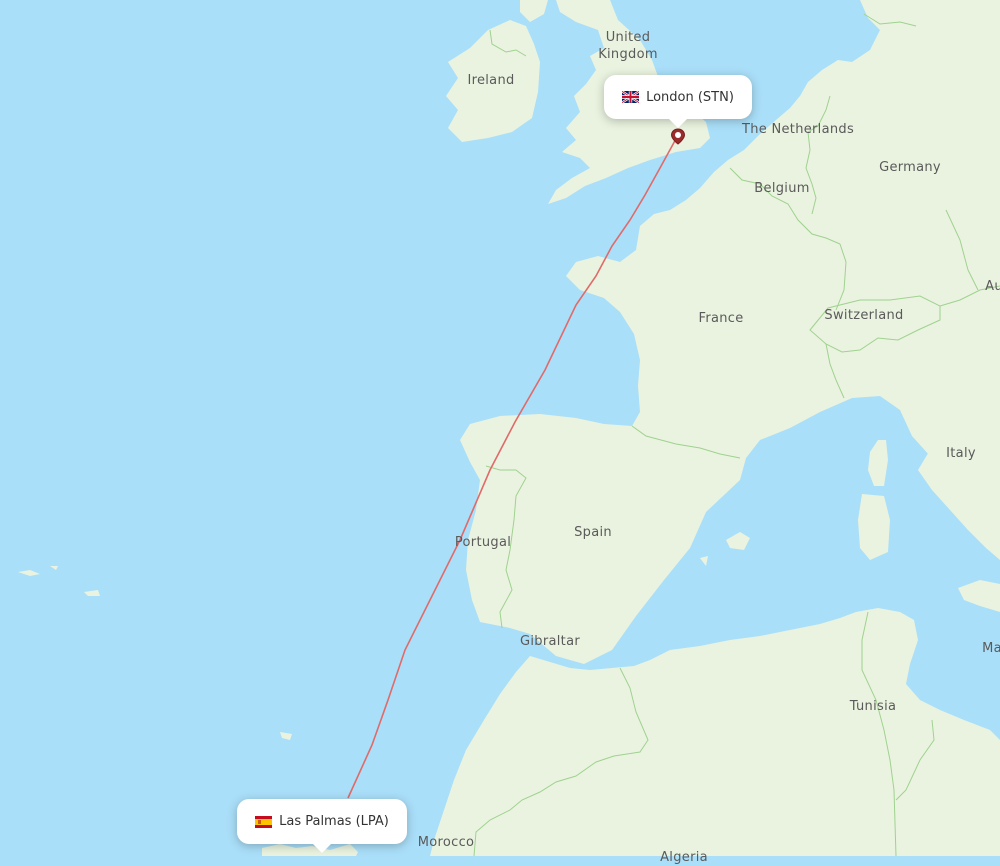  I want to click on label-text: United Kingdom, so click(628, 46).